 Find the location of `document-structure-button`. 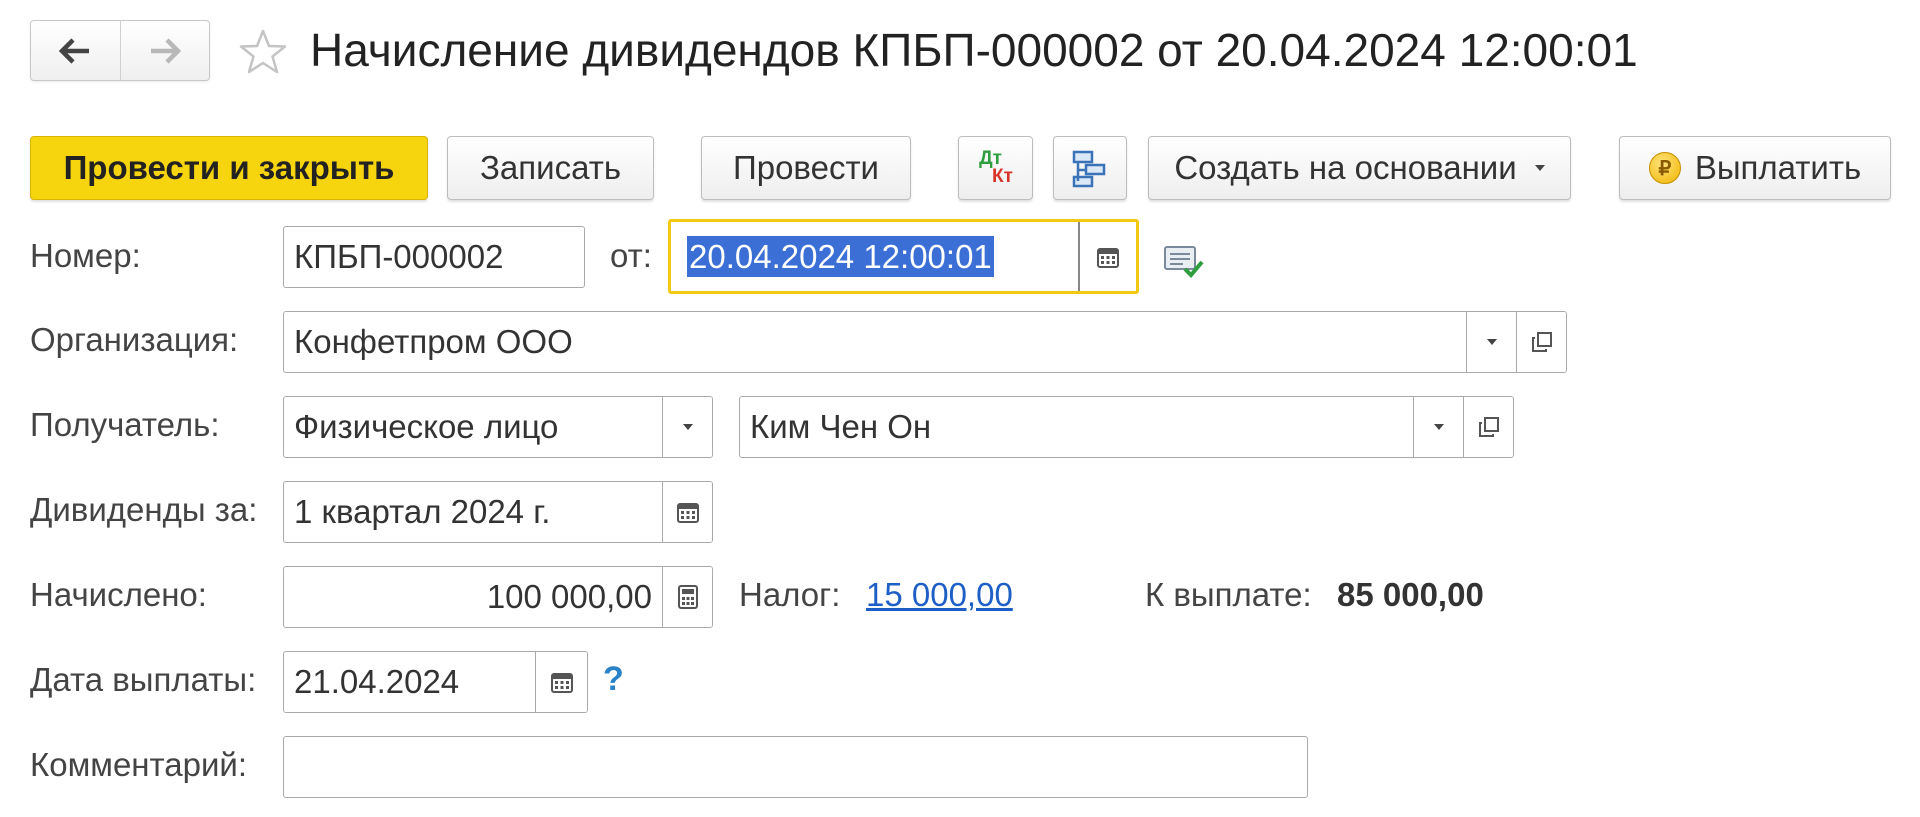

document-structure-button is located at coordinates (1090, 168).